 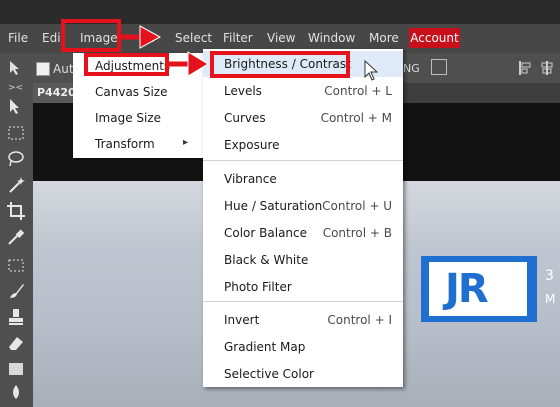 What do you see at coordinates (371, 70) in the screenshot?
I see `mouse-cursor-icon` at bounding box center [371, 70].